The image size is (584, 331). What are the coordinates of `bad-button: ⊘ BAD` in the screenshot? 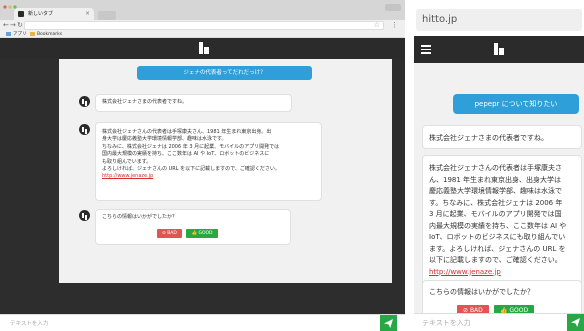 It's located at (169, 233).